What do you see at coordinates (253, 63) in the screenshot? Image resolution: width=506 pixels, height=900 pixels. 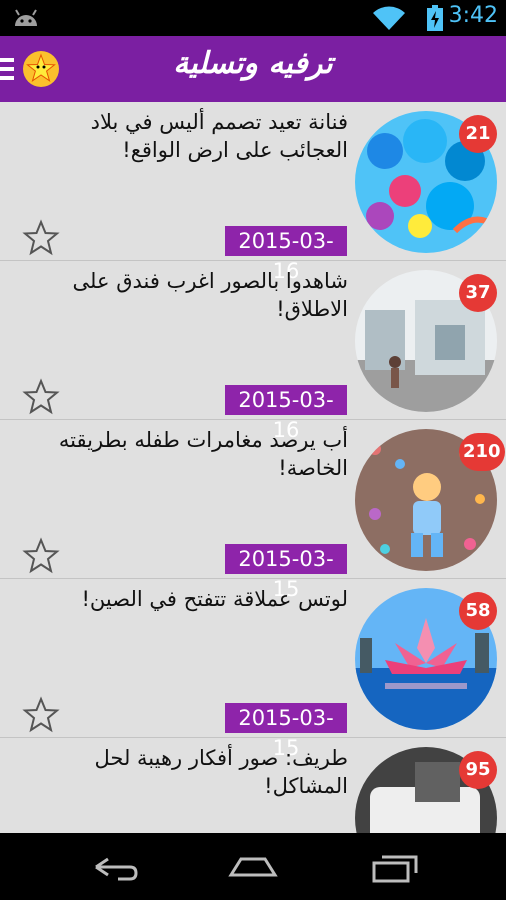 I see `page-title: ترفيه وتسلية` at bounding box center [253, 63].